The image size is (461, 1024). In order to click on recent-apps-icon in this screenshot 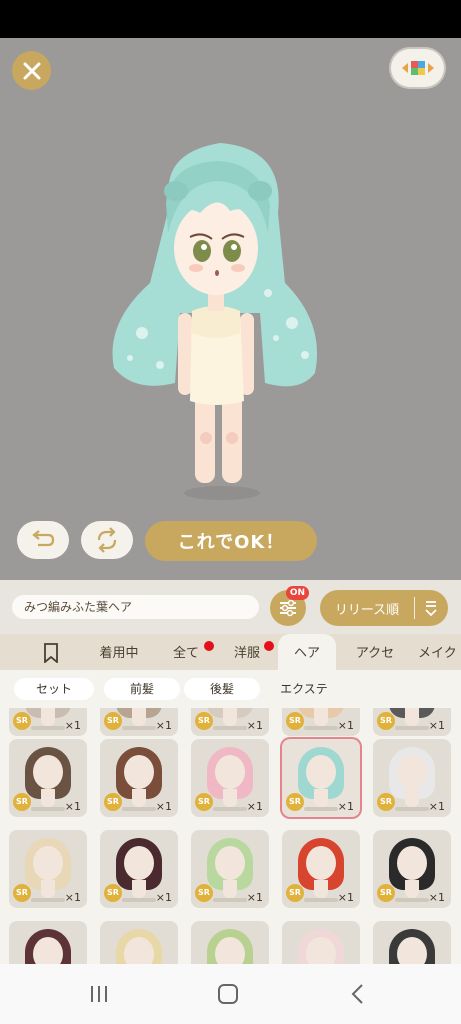, I will do `click(99, 994)`.